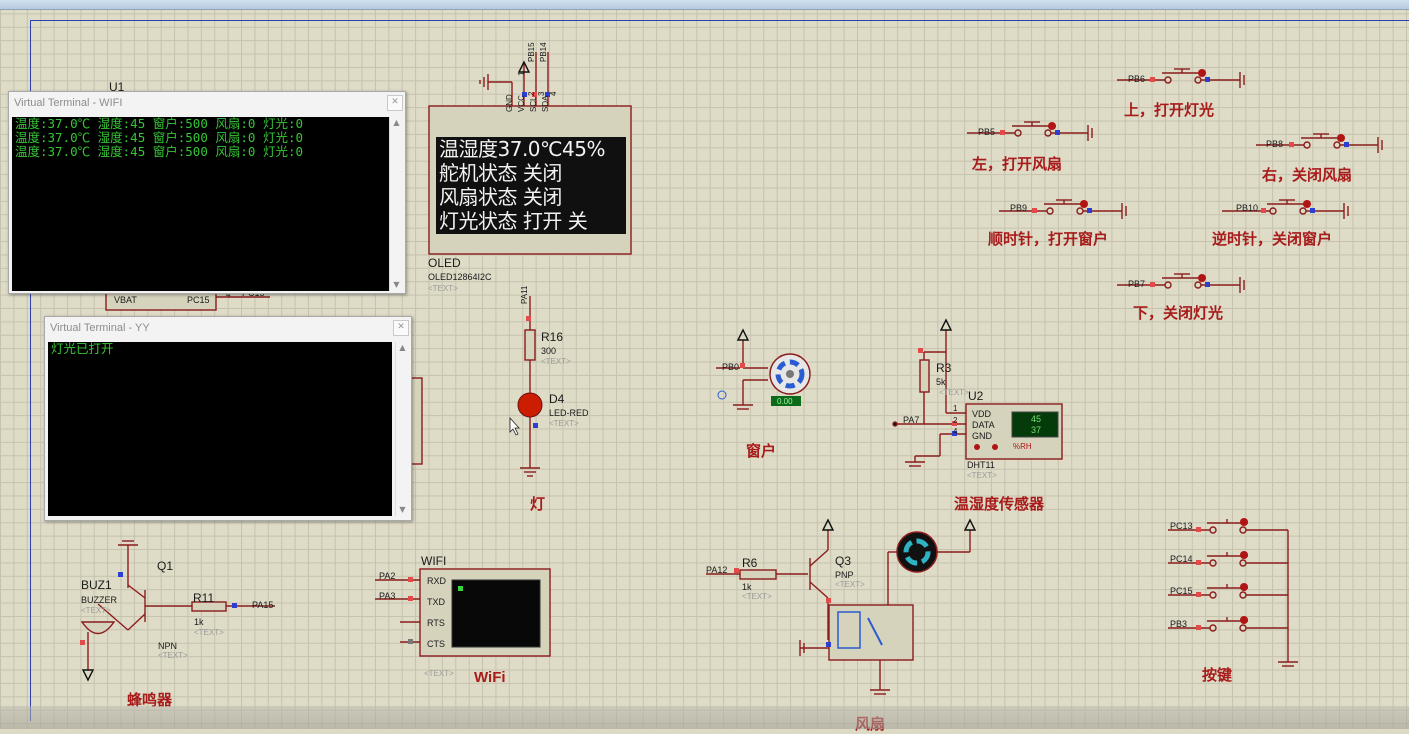  Describe the element at coordinates (982, 436) in the screenshot. I see `dht11-pin-gnd: GND` at that location.